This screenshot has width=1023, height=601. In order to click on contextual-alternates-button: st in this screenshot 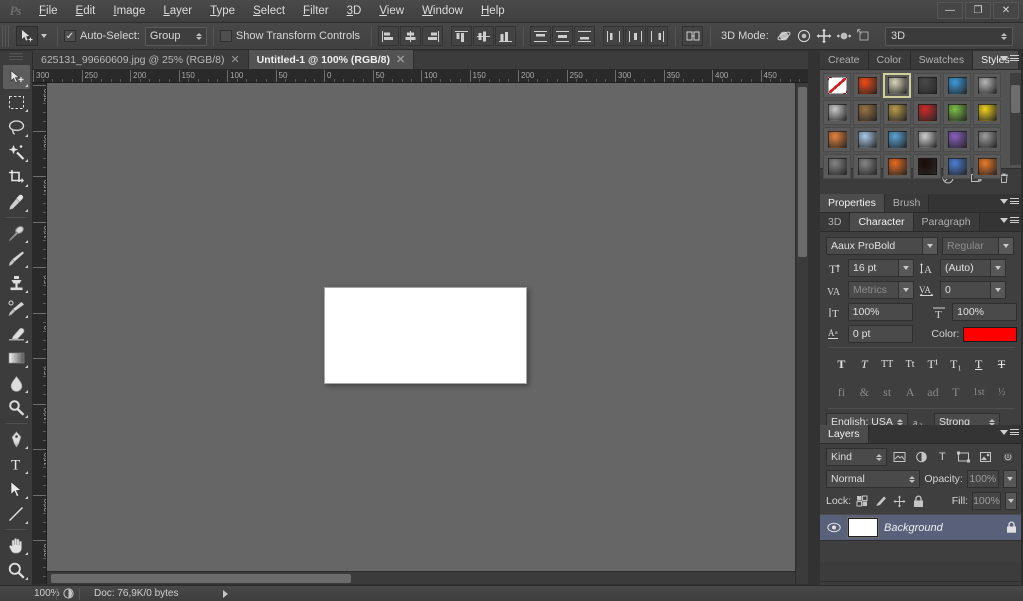, I will do `click(887, 392)`.